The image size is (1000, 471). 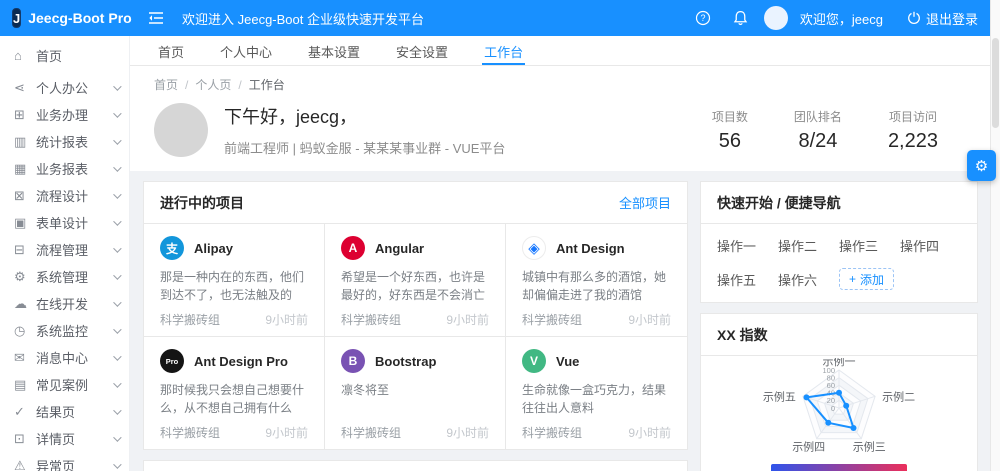 What do you see at coordinates (839, 467) in the screenshot?
I see `visual-map-gradient` at bounding box center [839, 467].